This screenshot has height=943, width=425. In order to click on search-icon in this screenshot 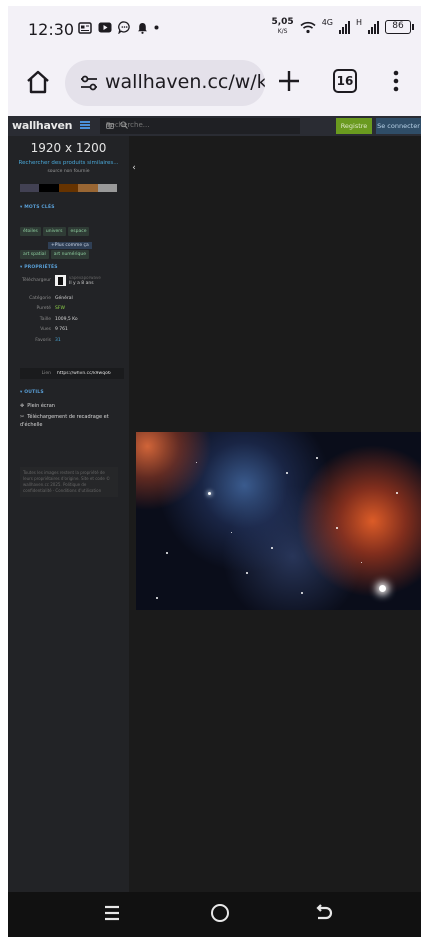, I will do `click(124, 125)`.